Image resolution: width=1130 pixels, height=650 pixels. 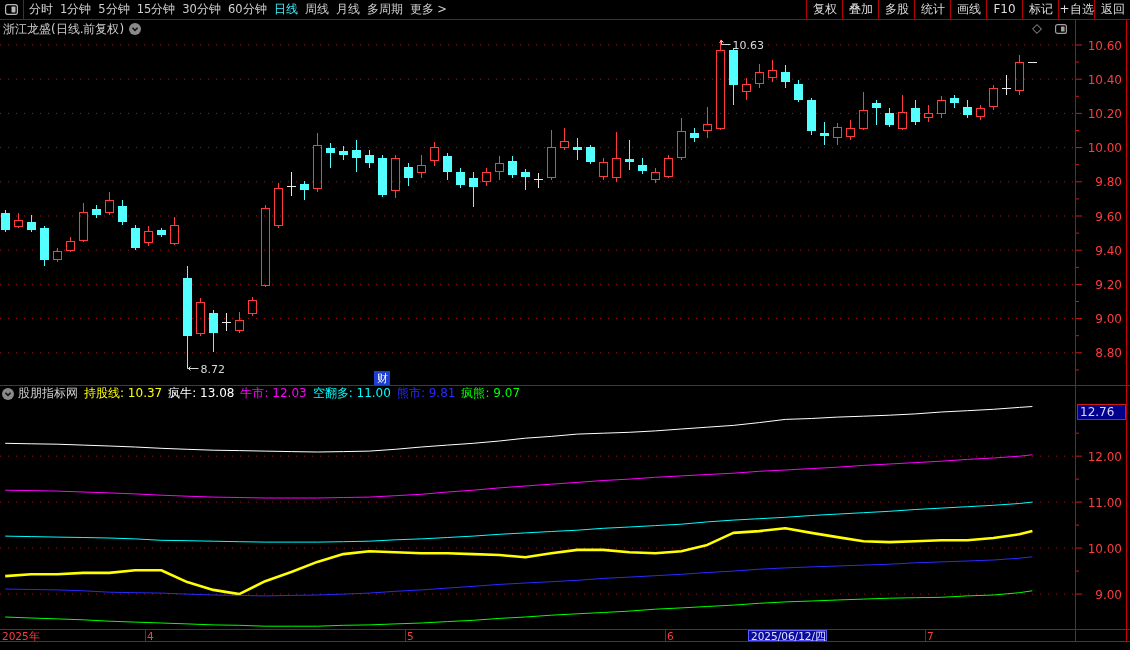 I want to click on price-axis-label: 10.00, so click(x=1104, y=148).